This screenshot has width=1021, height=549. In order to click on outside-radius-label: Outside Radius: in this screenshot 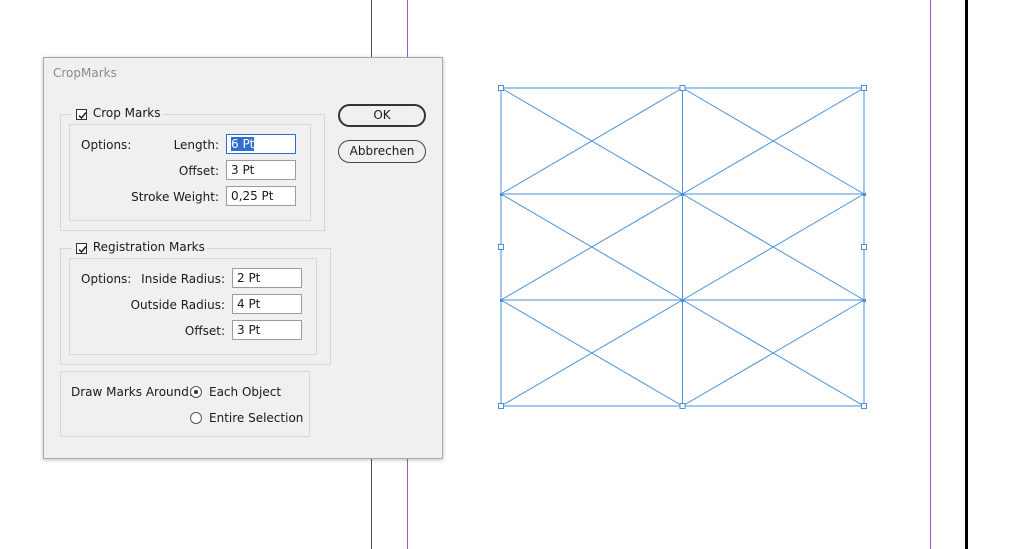, I will do `click(177, 305)`.